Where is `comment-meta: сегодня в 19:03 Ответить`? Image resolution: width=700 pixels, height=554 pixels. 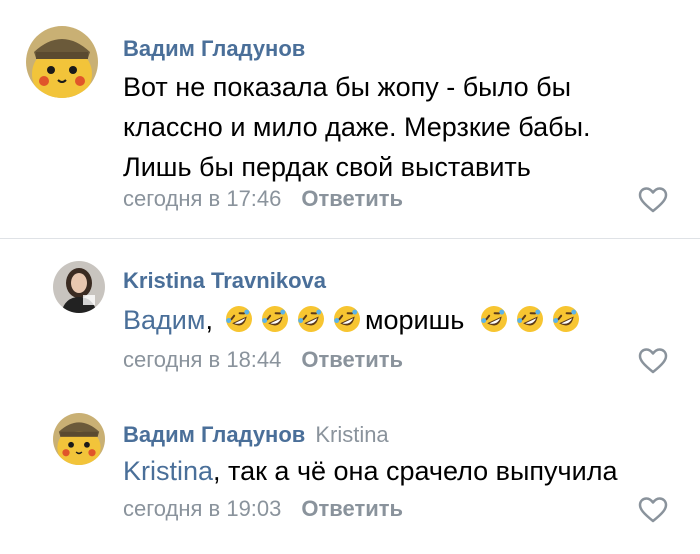 comment-meta: сегодня в 19:03 Ответить is located at coordinates (263, 509).